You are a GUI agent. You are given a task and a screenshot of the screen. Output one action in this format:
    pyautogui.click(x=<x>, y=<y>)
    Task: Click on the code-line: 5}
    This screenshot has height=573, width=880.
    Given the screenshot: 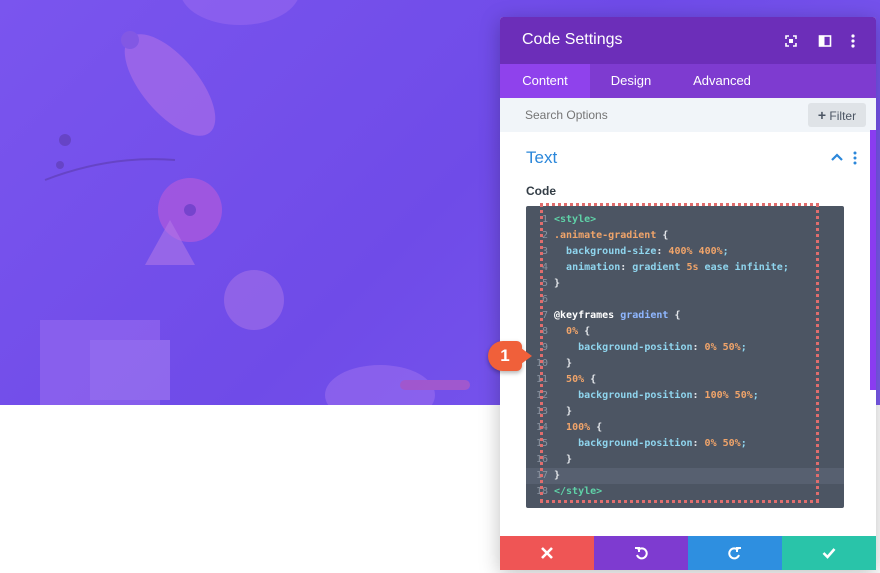 What is the action you would take?
    pyautogui.click(x=685, y=284)
    